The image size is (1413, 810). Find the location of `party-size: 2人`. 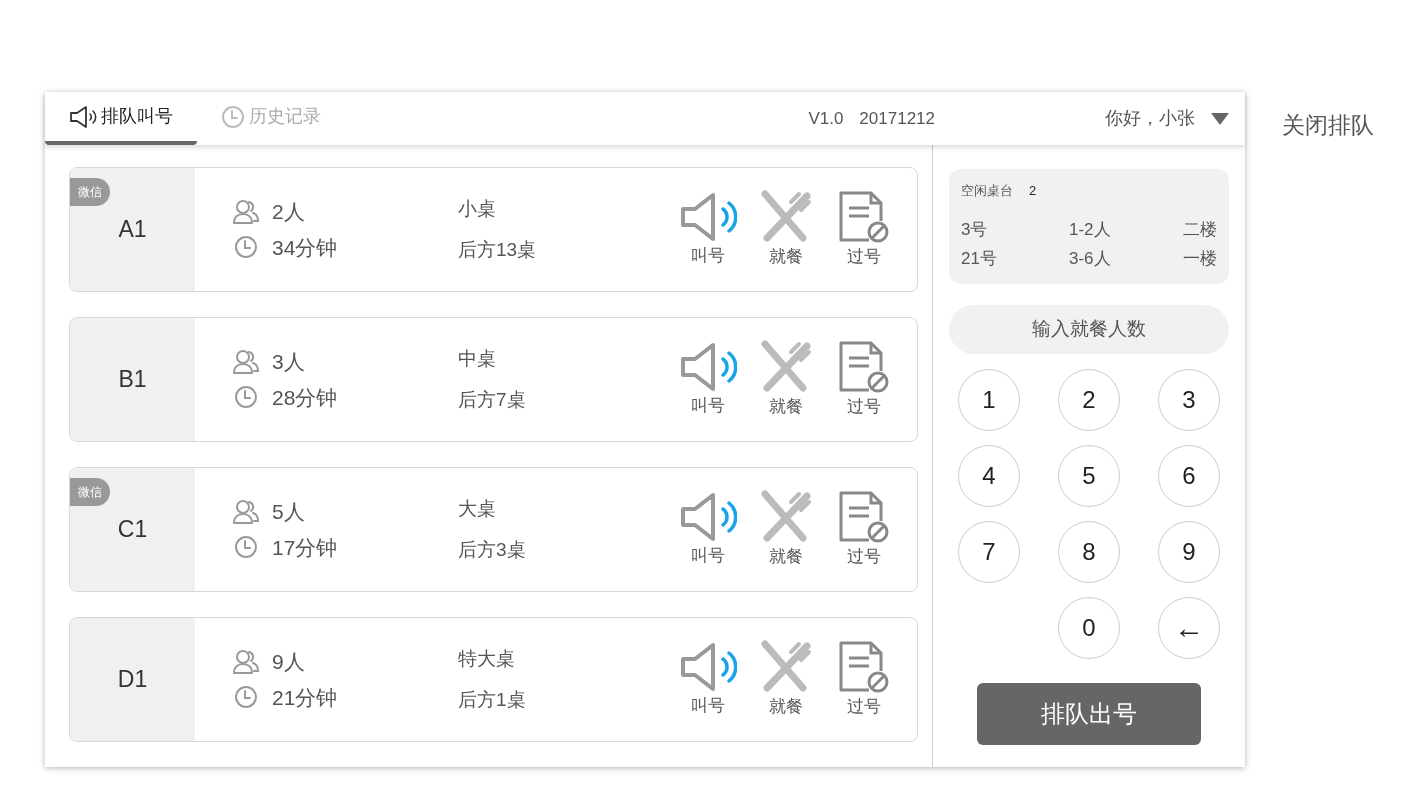

party-size: 2人 is located at coordinates (288, 212).